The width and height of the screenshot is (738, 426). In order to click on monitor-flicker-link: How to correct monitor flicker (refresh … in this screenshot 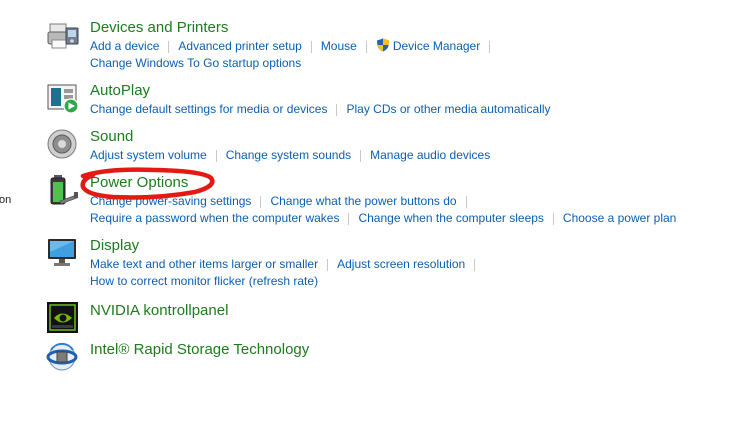, I will do `click(204, 281)`.